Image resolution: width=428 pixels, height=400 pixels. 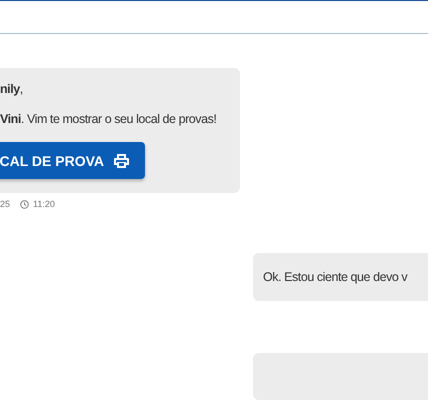 What do you see at coordinates (5, 204) in the screenshot?
I see `message-date: 25` at bounding box center [5, 204].